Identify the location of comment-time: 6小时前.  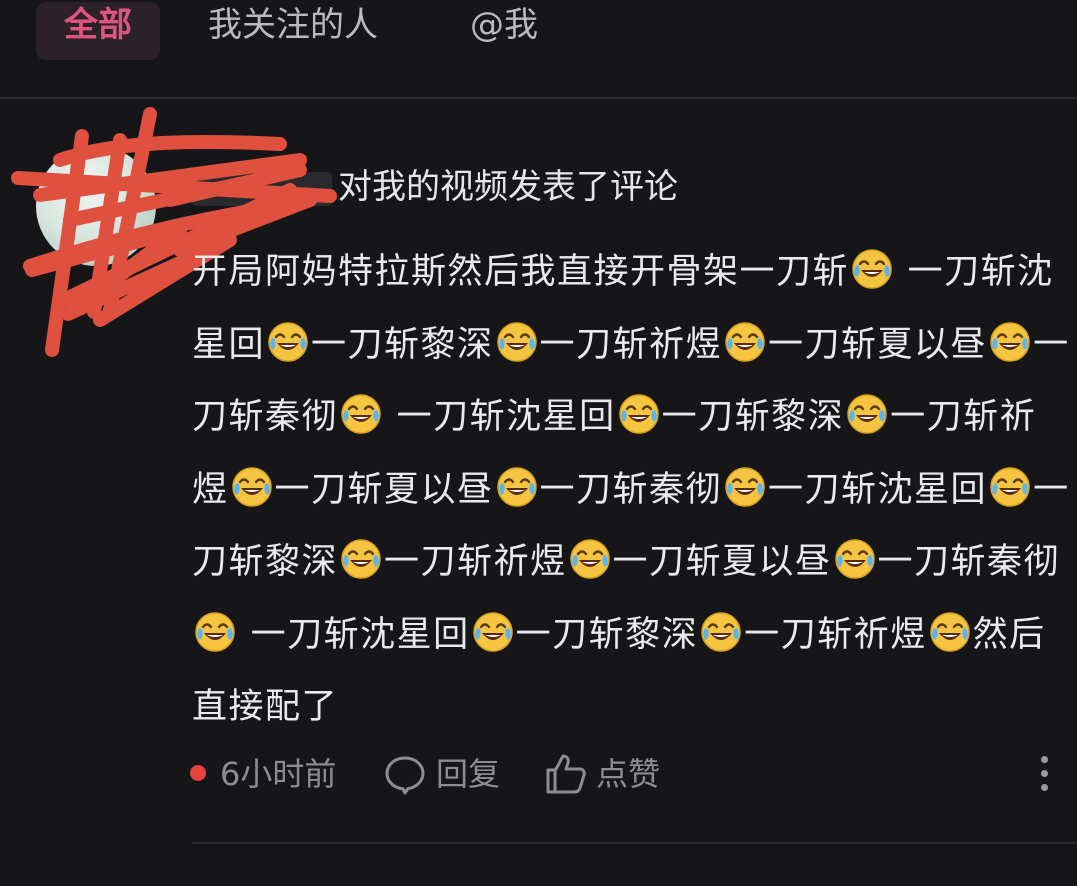
(278, 774).